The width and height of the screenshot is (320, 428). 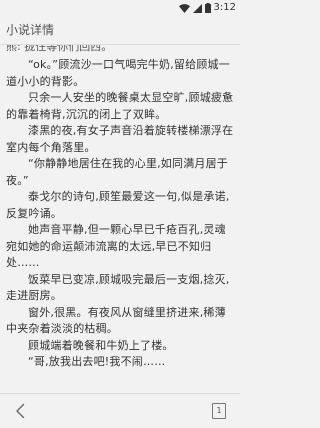 I want to click on back-button, so click(x=21, y=411).